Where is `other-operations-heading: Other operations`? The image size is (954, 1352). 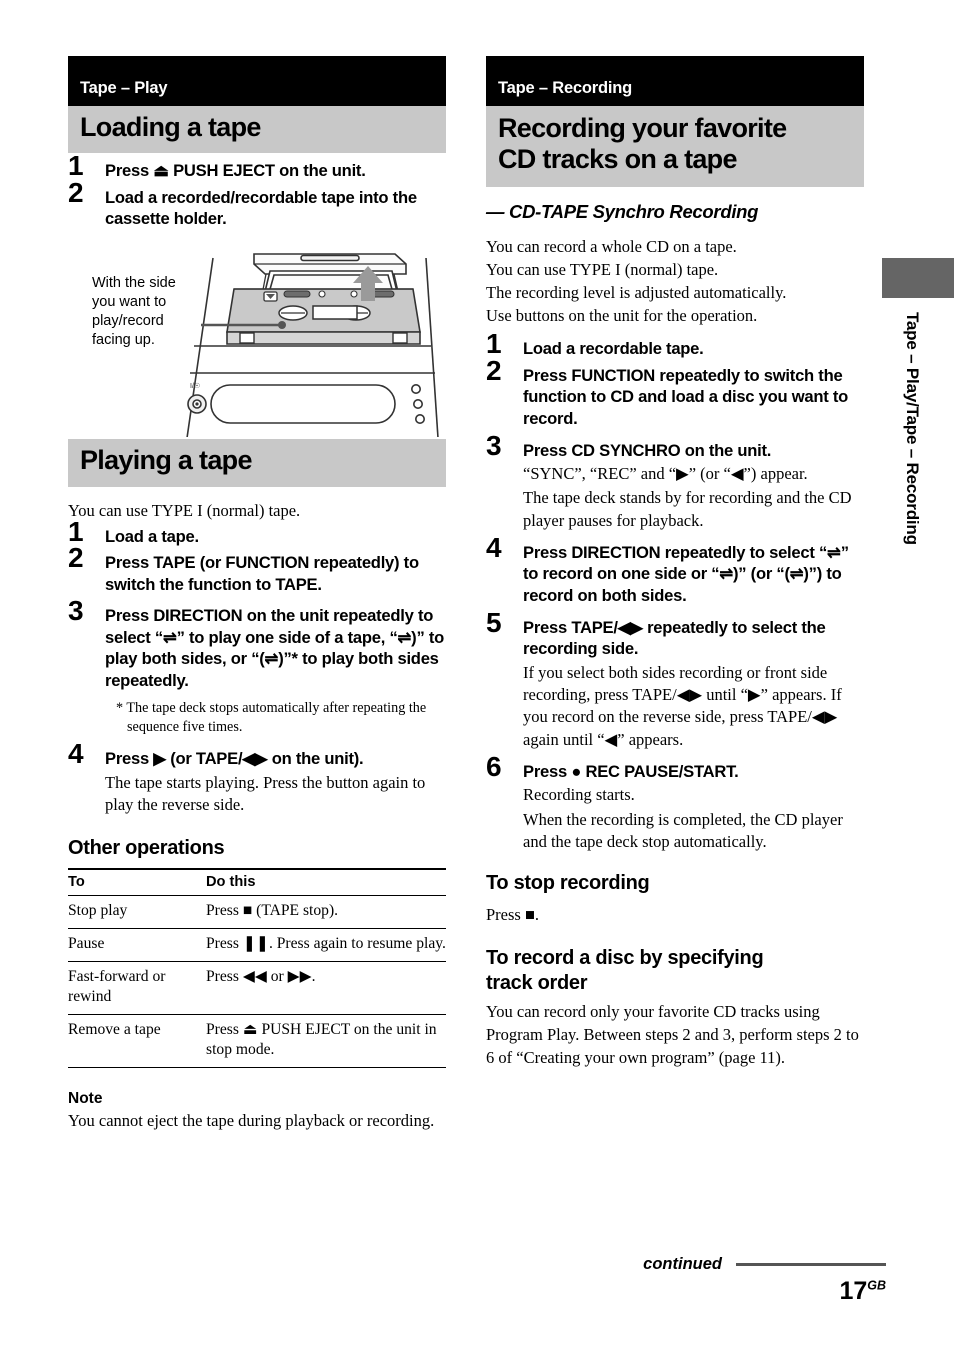 other-operations-heading: Other operations is located at coordinates (146, 848).